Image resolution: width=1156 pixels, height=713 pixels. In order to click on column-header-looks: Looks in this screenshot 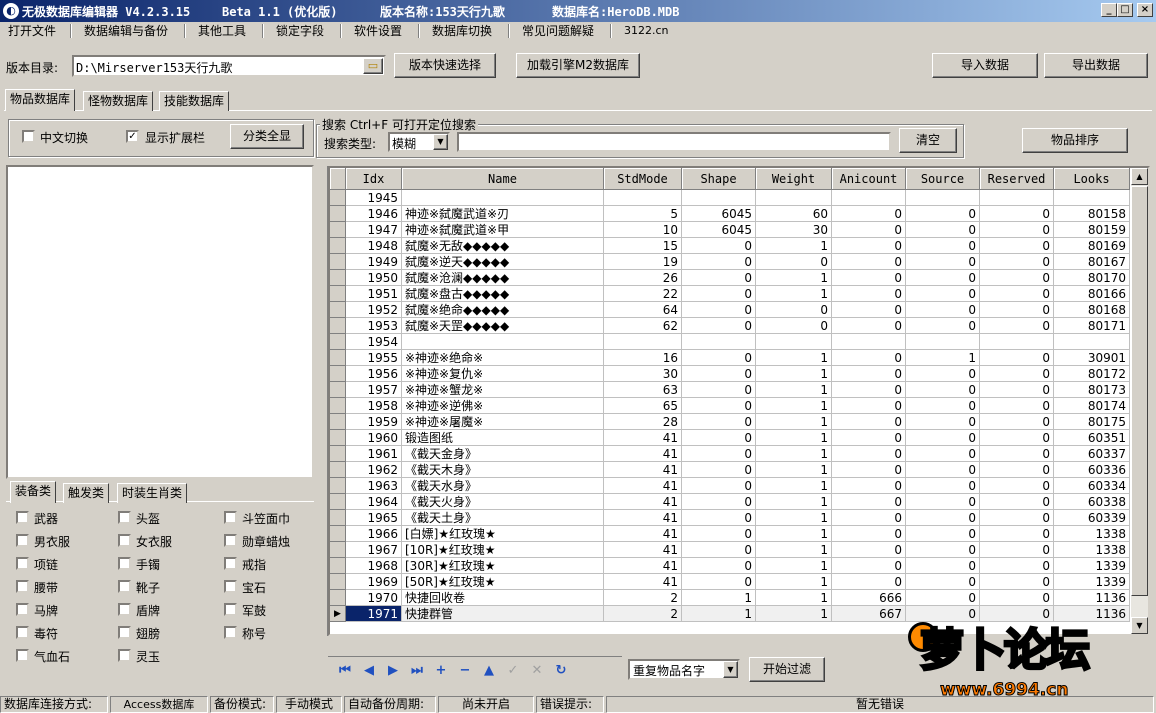, I will do `click(1092, 179)`.